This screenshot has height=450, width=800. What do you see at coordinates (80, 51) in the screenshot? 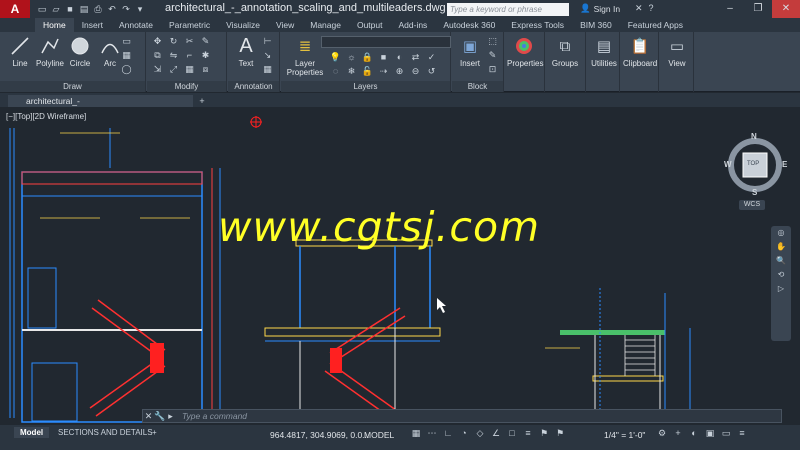
I see `circle-tool: Circle` at bounding box center [80, 51].